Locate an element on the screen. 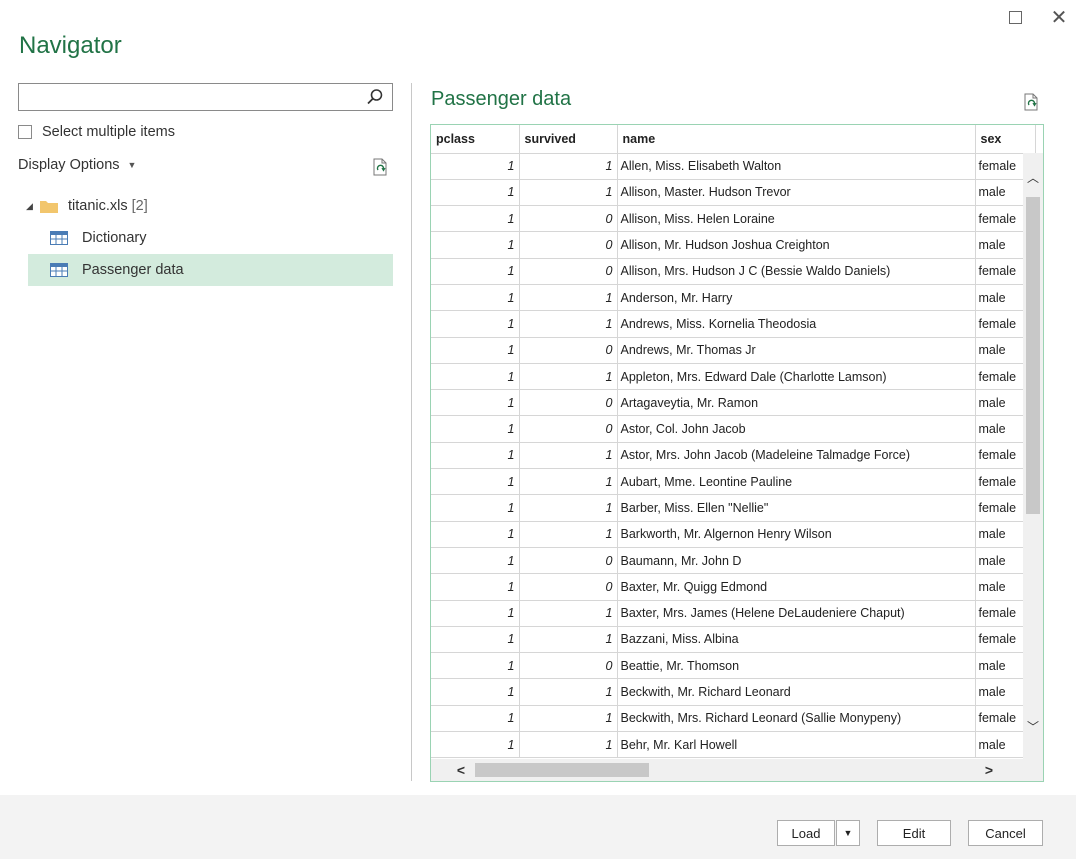 This screenshot has height=859, width=1076. vertical-scroll-thumb is located at coordinates (1033, 355).